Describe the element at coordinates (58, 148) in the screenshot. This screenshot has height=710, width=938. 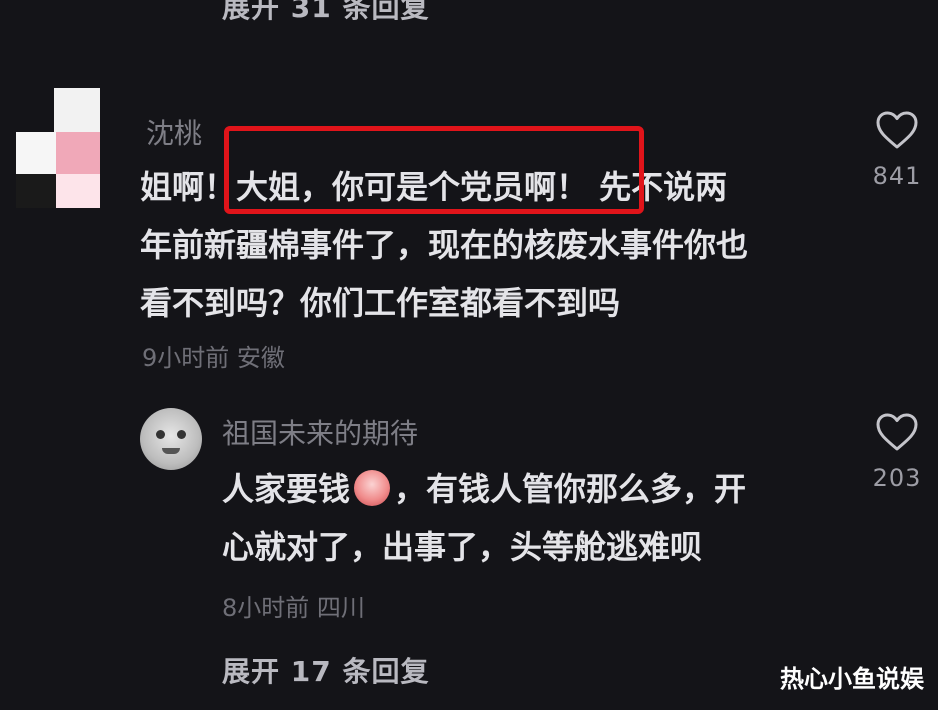
I see `commenter-avatar` at that location.